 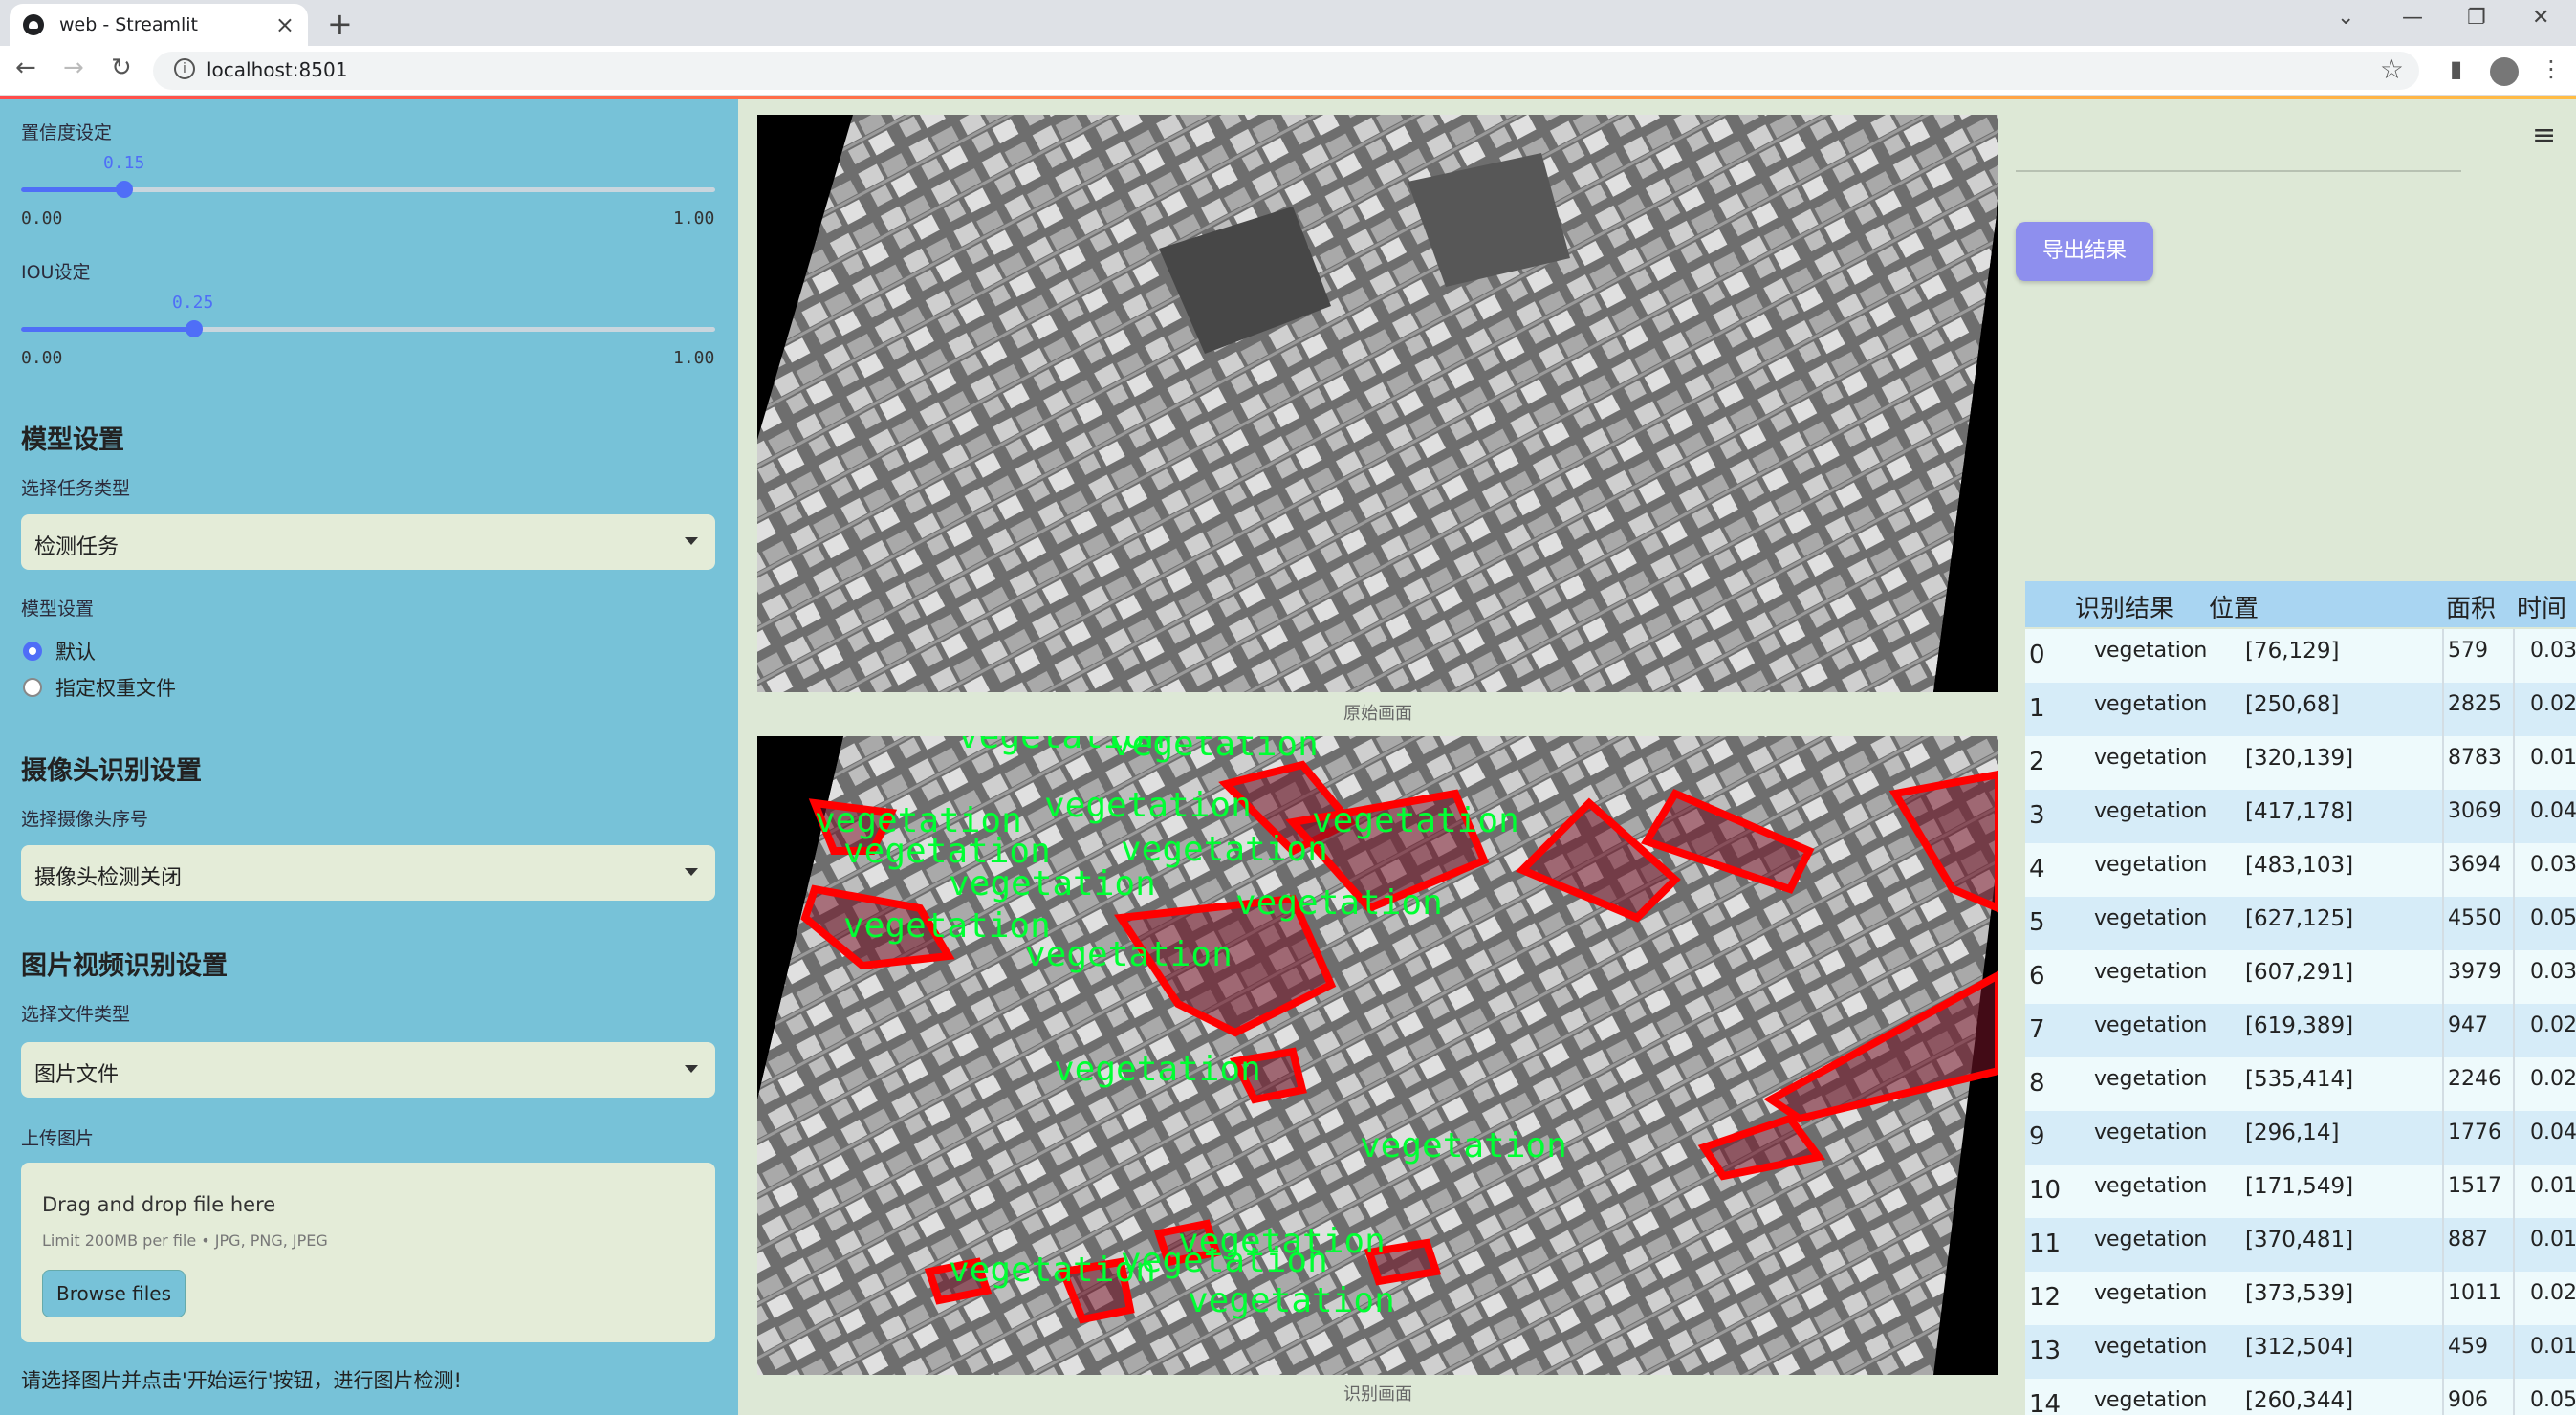 I want to click on upload-label: 上传图片, so click(x=58, y=1139).